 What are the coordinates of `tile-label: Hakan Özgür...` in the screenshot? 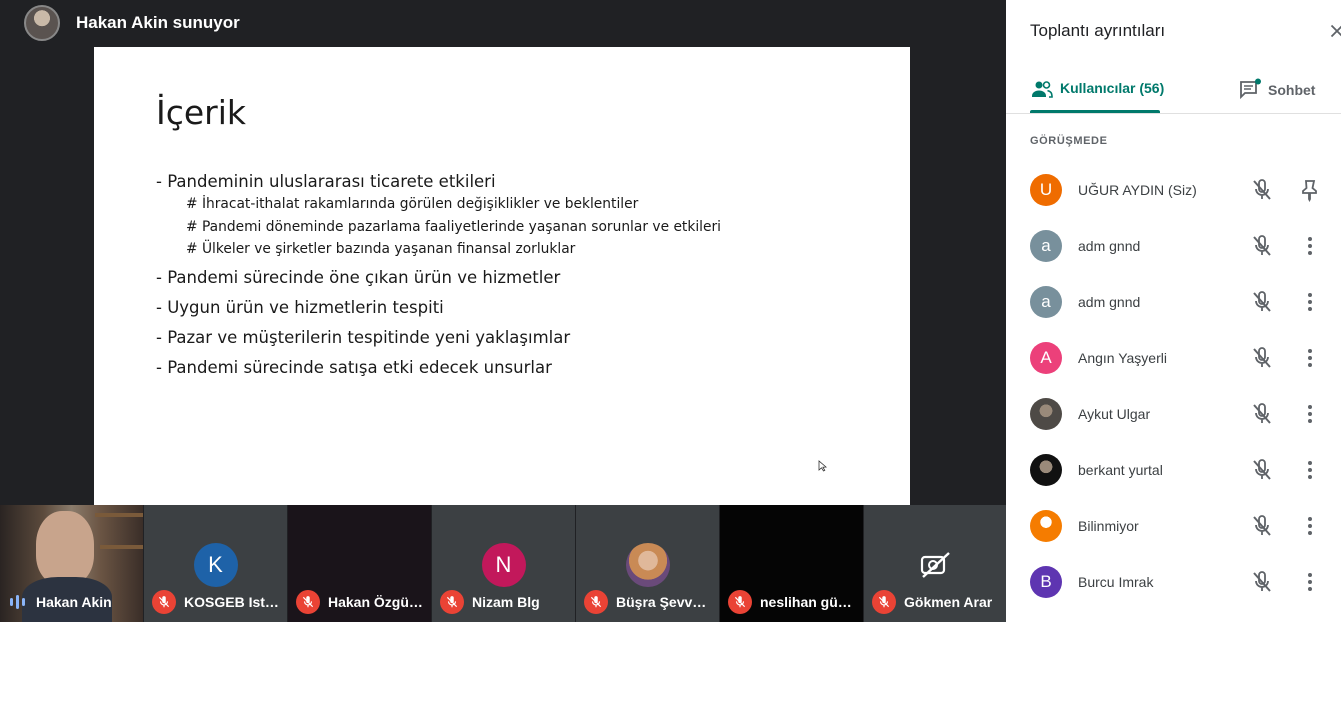 It's located at (360, 602).